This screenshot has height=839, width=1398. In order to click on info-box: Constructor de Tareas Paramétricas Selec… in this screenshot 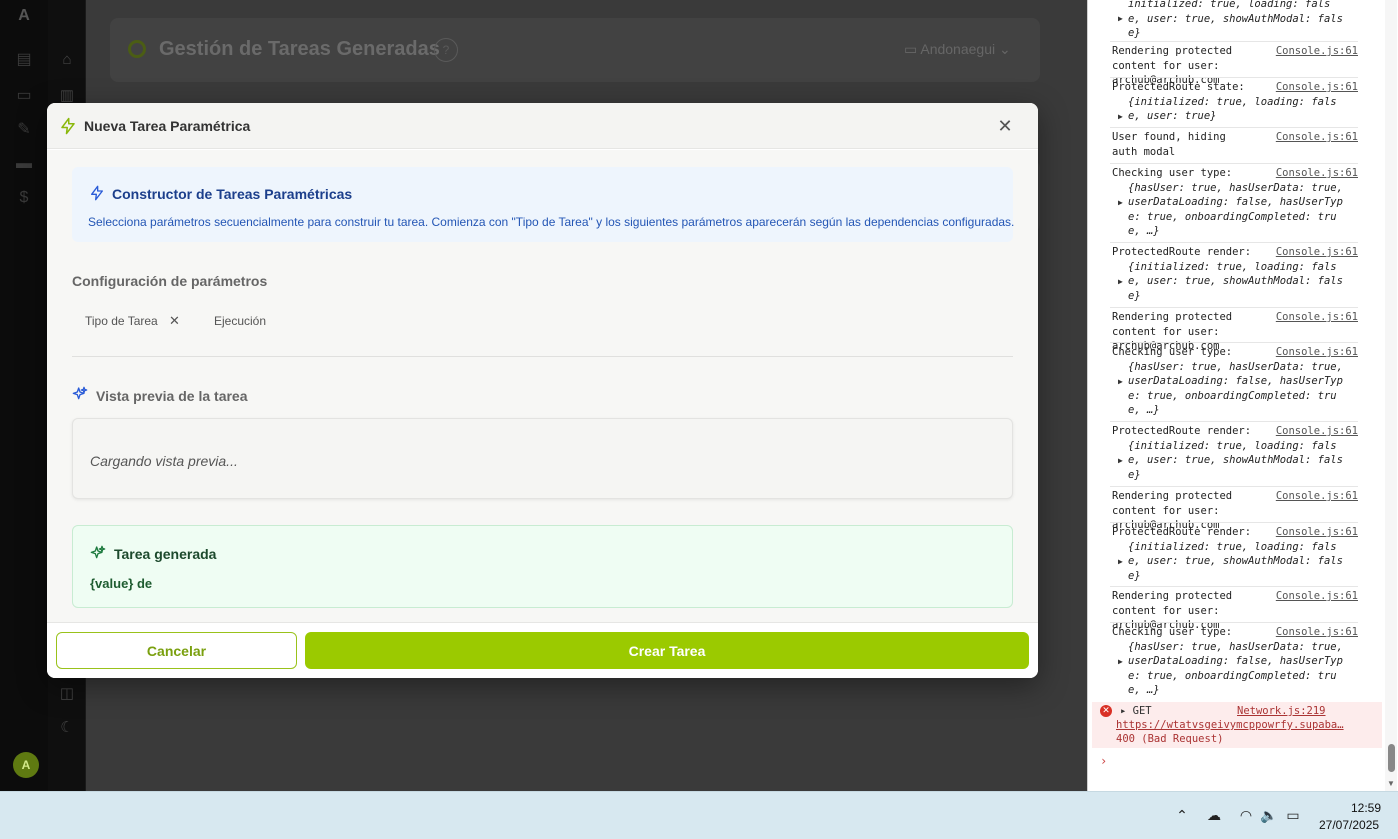, I will do `click(543, 204)`.